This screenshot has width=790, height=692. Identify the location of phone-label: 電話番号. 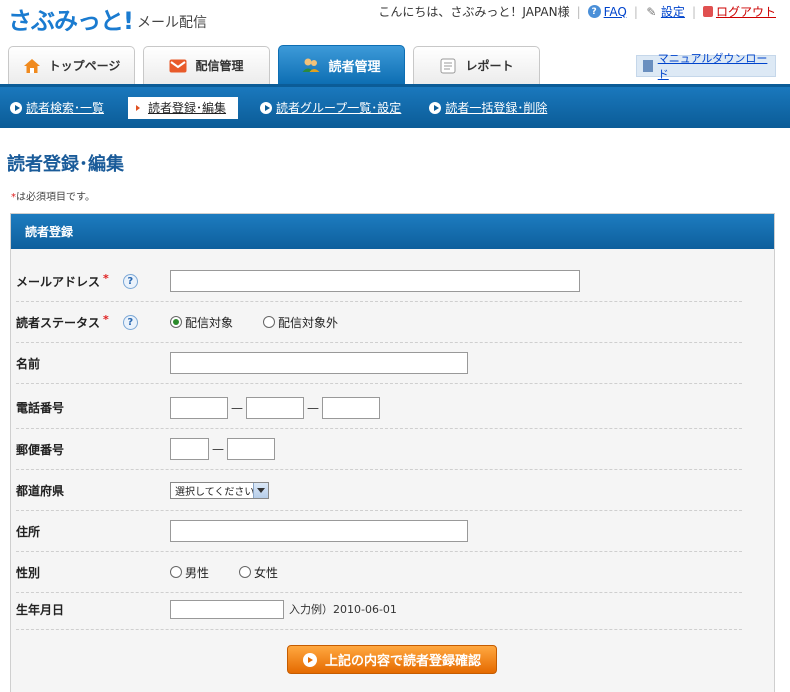
(40, 408).